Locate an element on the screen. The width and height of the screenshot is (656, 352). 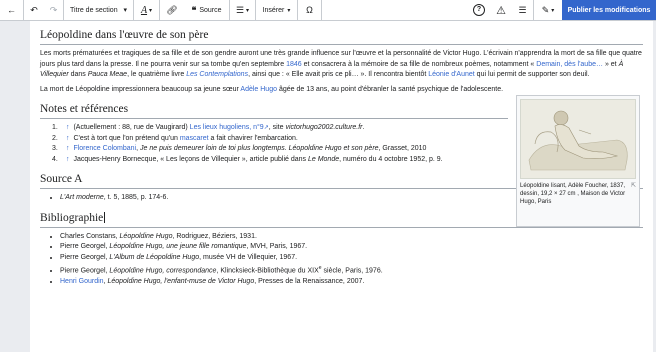
drawing-image is located at coordinates (578, 139).